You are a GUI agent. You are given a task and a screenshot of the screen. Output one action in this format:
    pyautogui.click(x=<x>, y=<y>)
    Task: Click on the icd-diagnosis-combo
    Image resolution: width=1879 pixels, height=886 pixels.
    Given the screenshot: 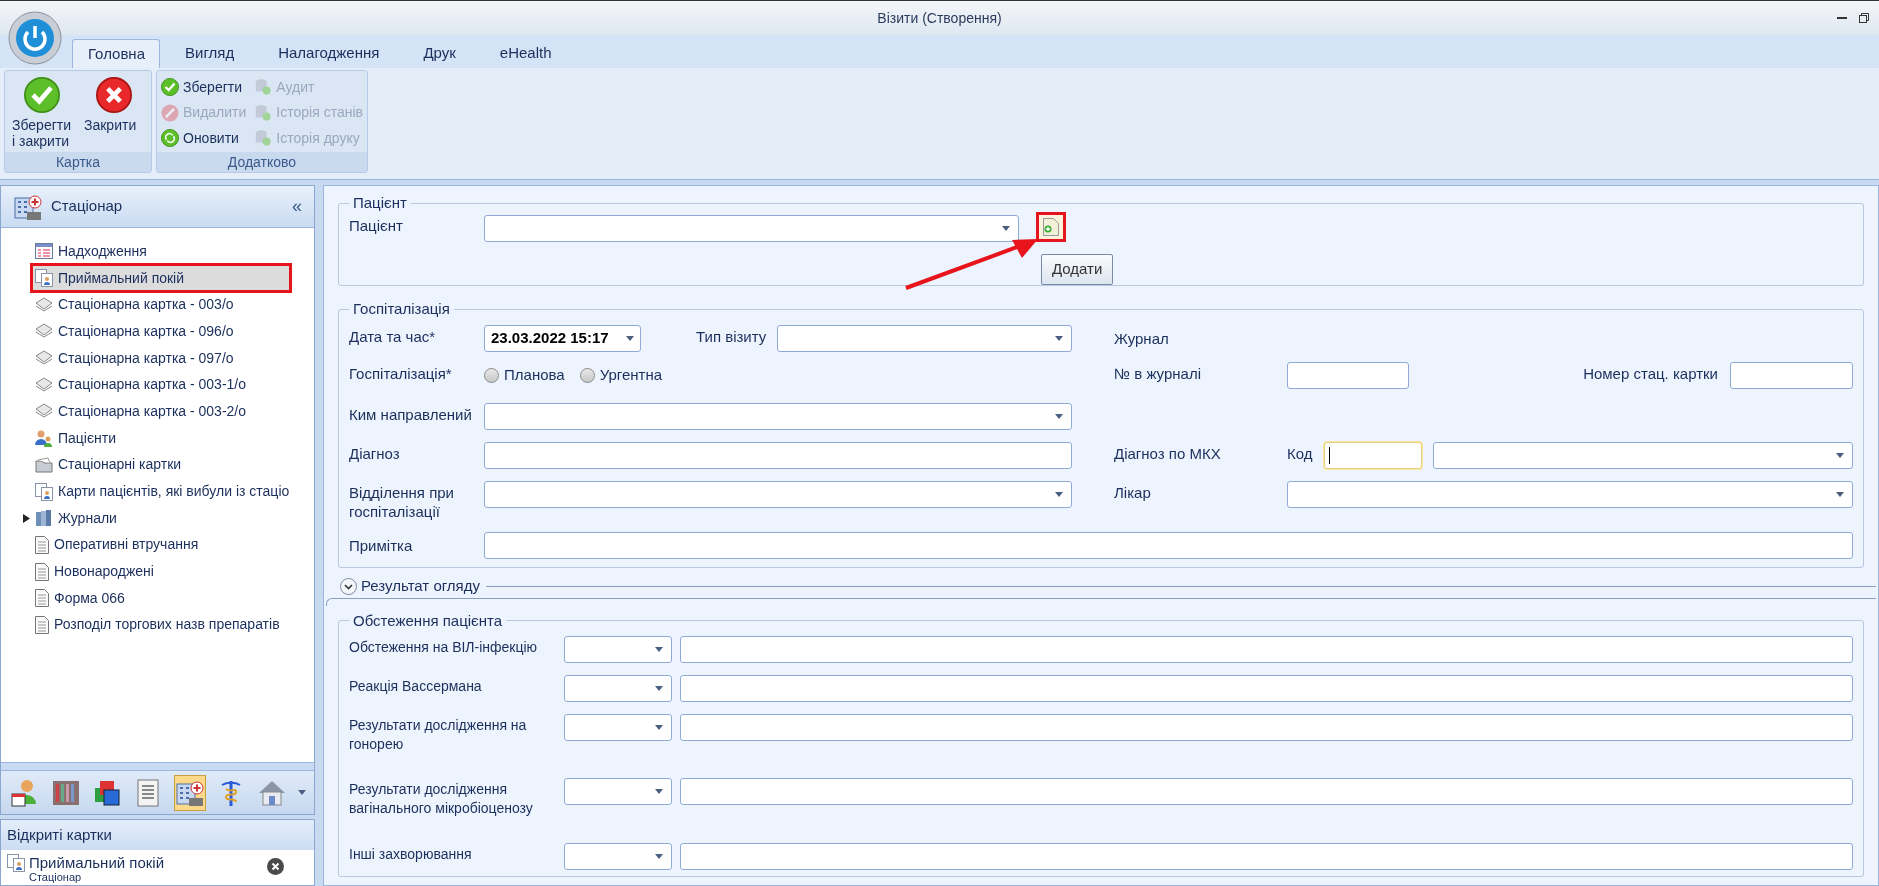 What is the action you would take?
    pyautogui.click(x=1643, y=455)
    